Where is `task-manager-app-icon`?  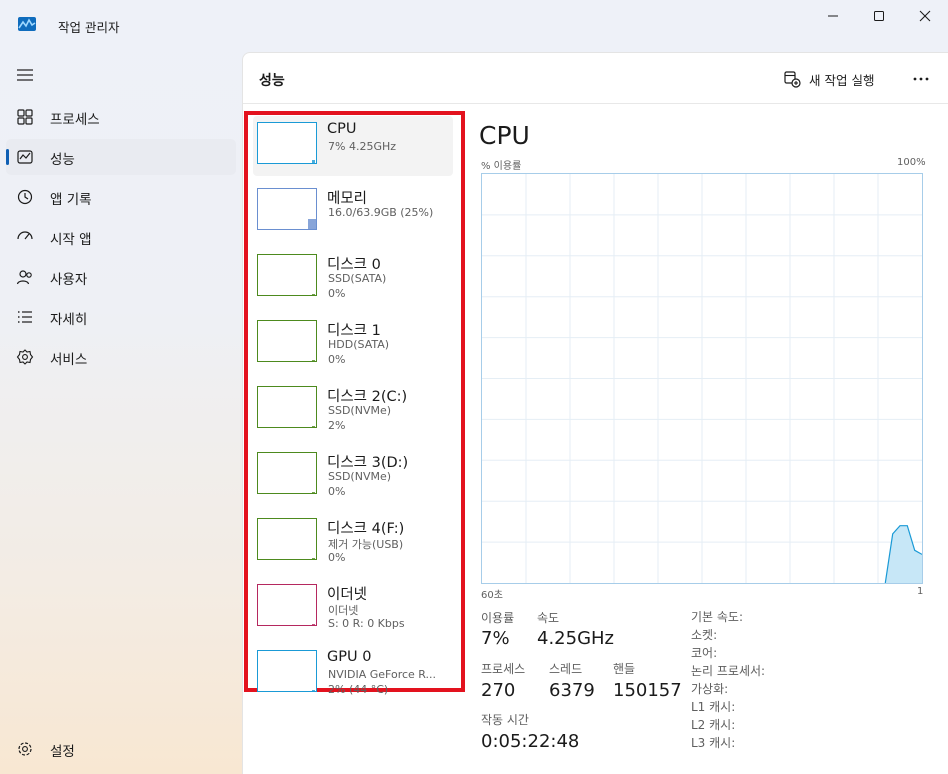 task-manager-app-icon is located at coordinates (27, 24).